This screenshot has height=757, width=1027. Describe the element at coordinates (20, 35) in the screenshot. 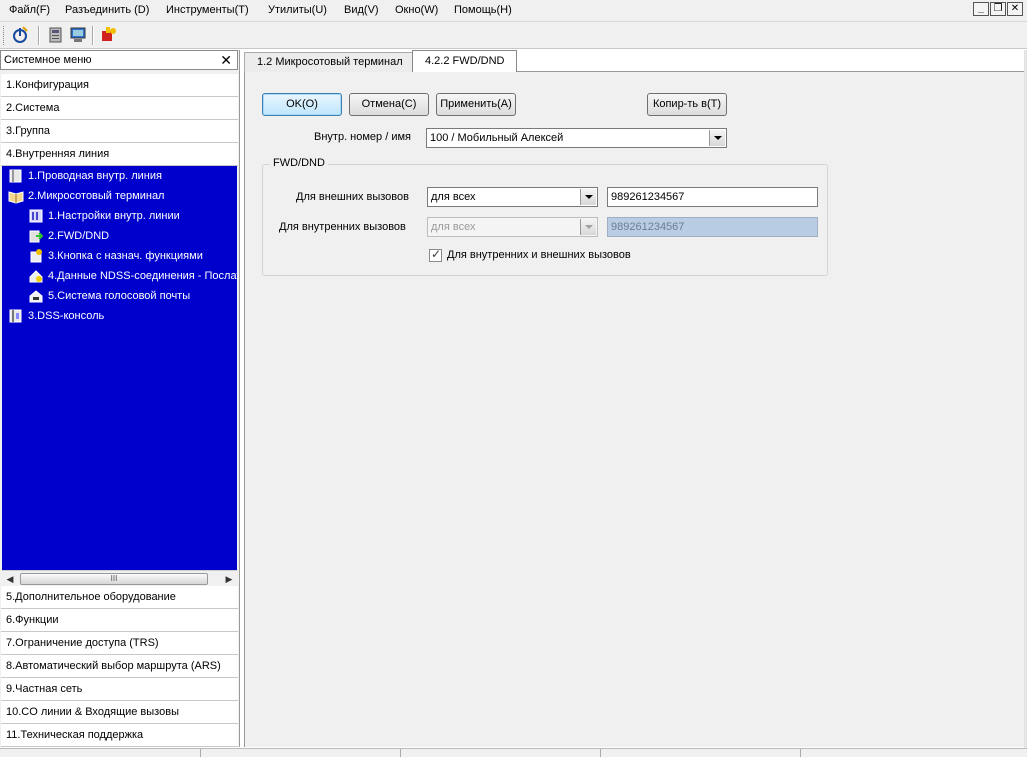

I see `connect-icon` at that location.